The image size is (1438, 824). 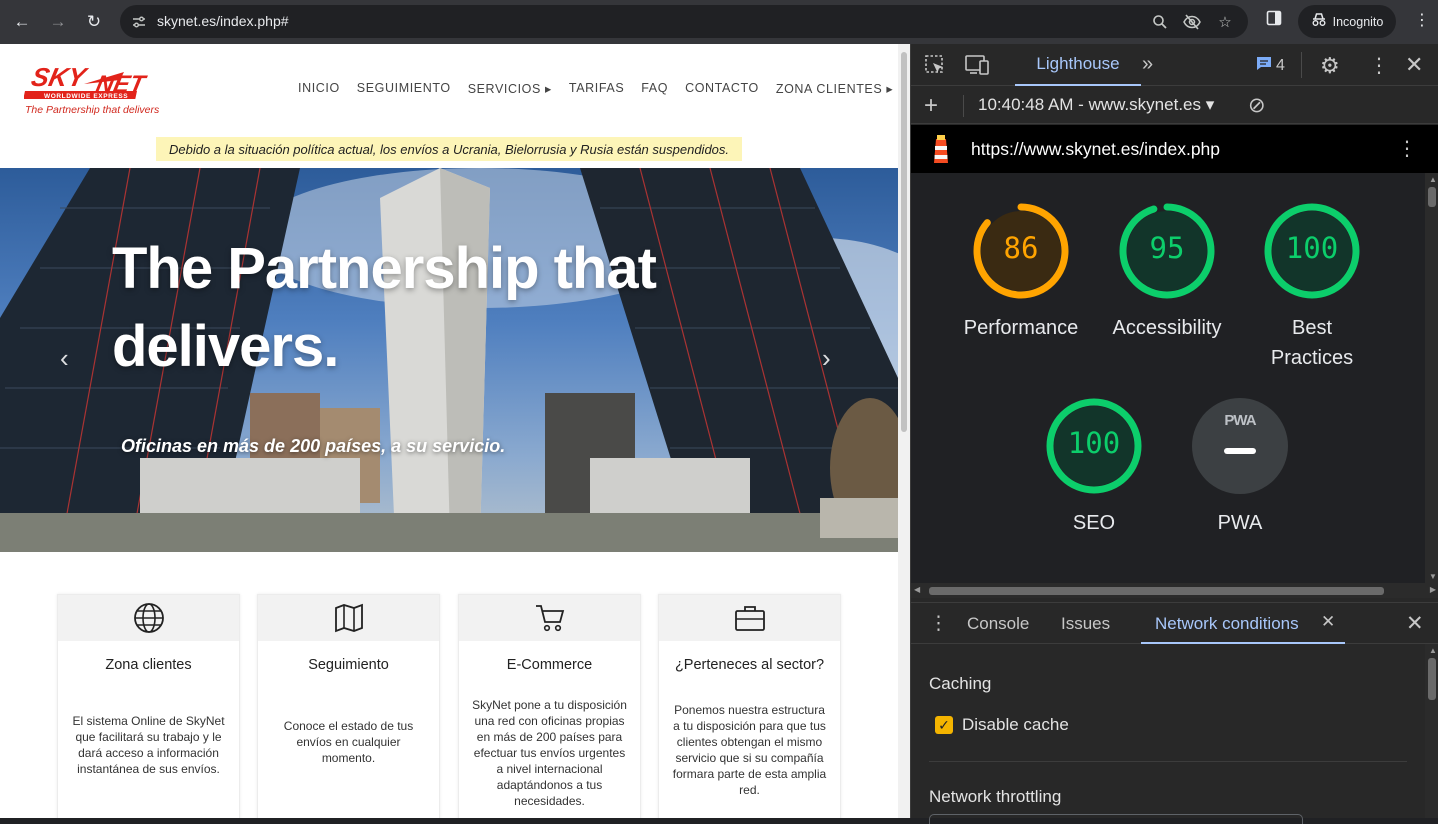 What do you see at coordinates (1094, 523) in the screenshot?
I see `score-label: SEO` at bounding box center [1094, 523].